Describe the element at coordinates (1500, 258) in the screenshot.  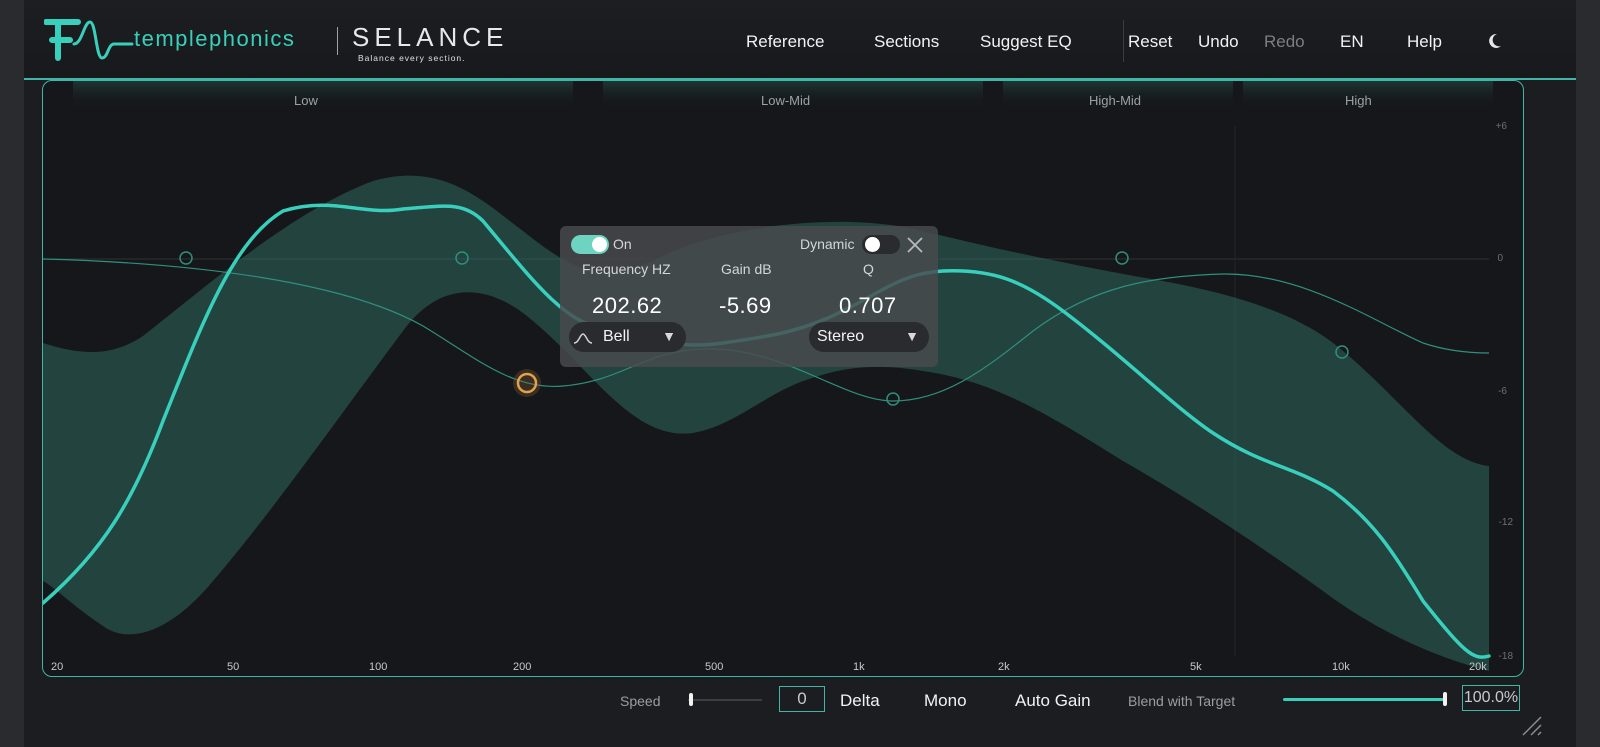
I see `db-tick: 0` at that location.